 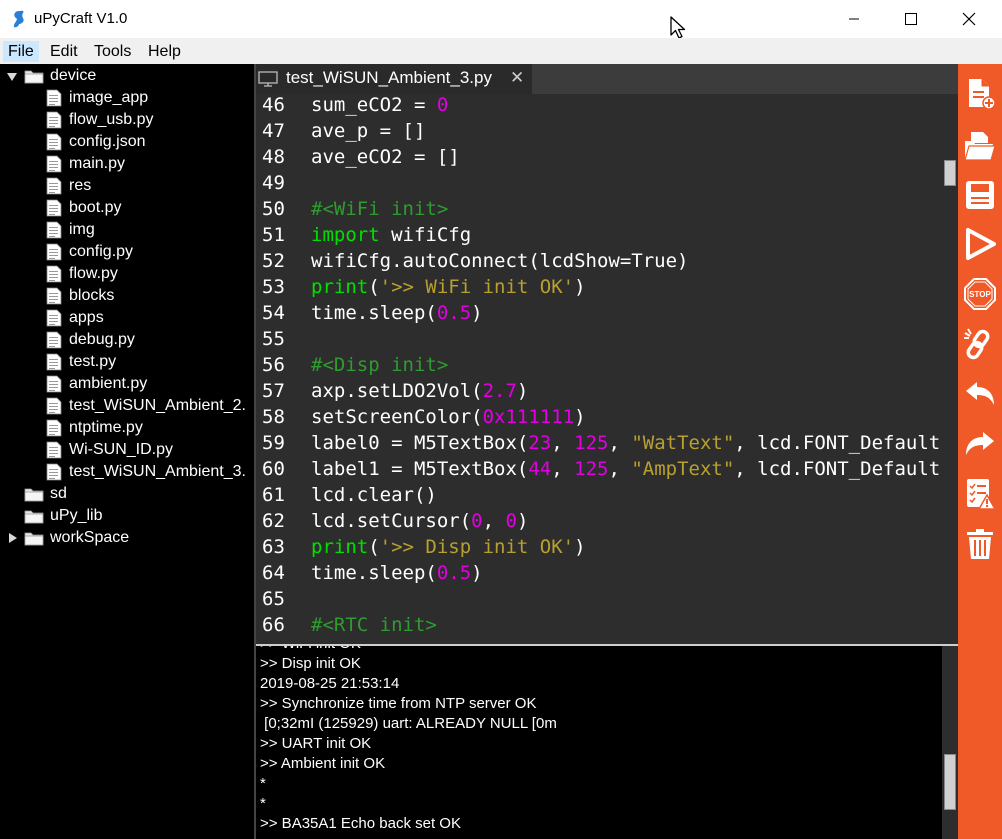 I want to click on tab-label: test_WiSUN_Ambient_3.py, so click(x=389, y=77).